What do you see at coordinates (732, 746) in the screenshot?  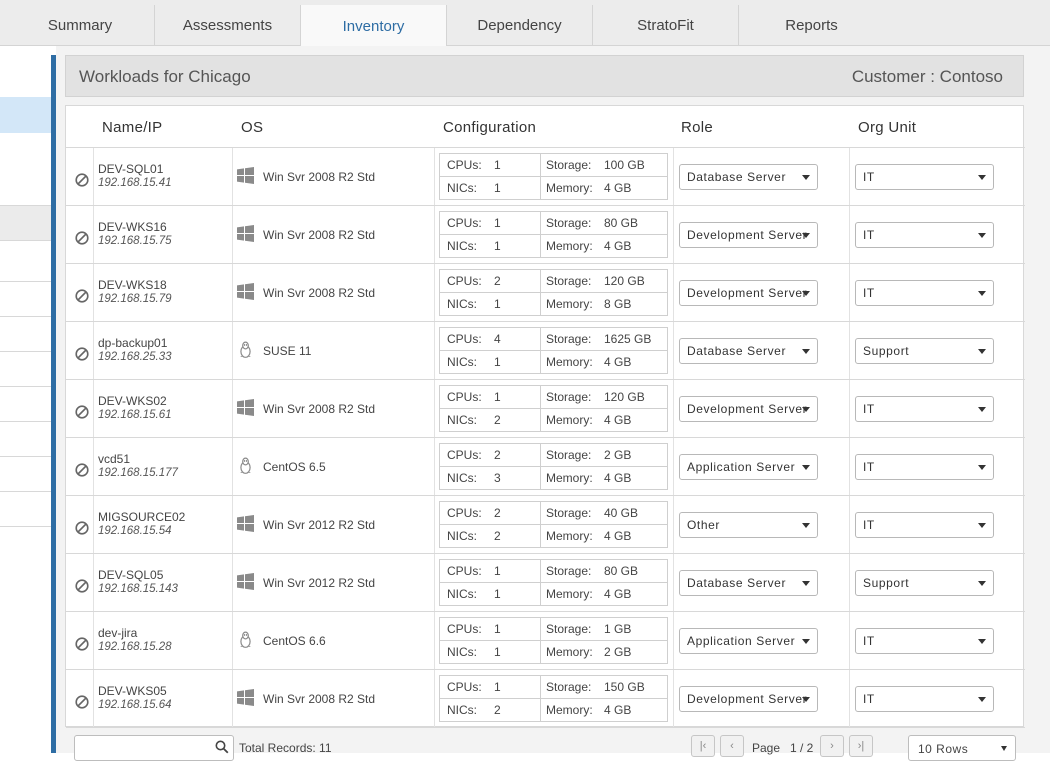 I see `previous-page-button: ‹` at bounding box center [732, 746].